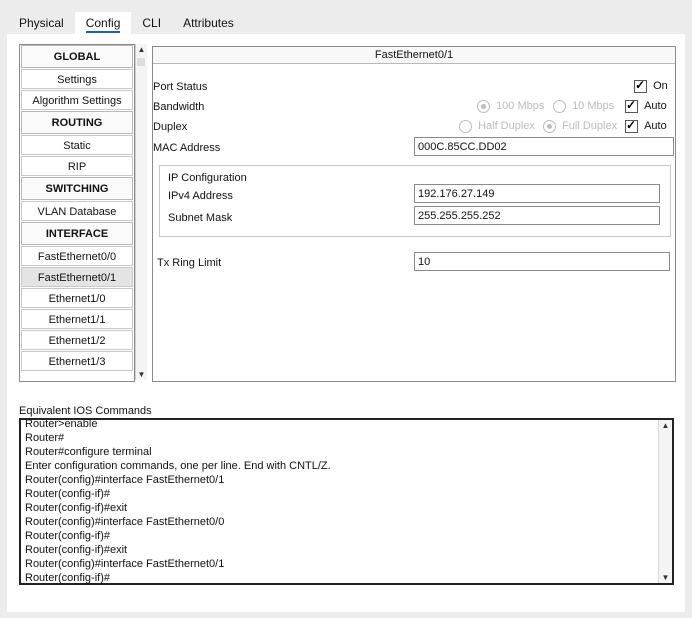 The width and height of the screenshot is (692, 618). What do you see at coordinates (655, 106) in the screenshot?
I see `bandwidth-auto-label: Auto` at bounding box center [655, 106].